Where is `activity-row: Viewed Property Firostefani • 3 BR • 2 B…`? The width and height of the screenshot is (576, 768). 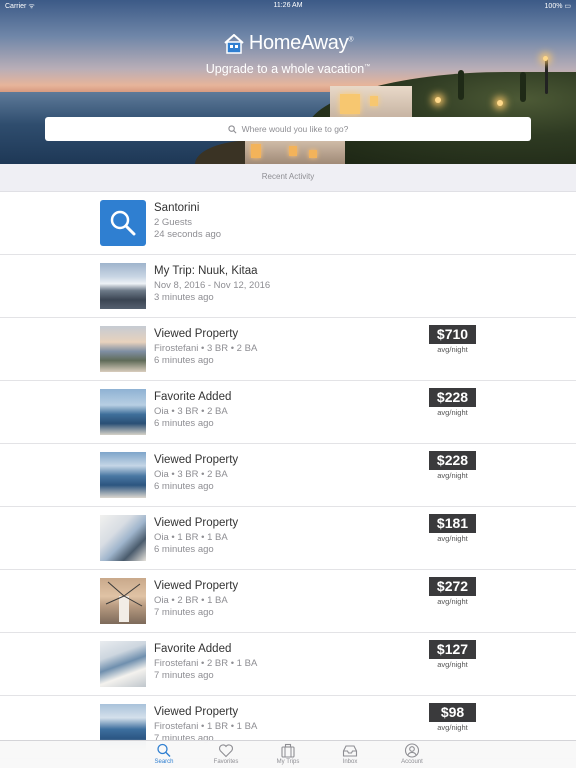
activity-row: Viewed Property Firostefani • 3 BR • 2 B… is located at coordinates (288, 349).